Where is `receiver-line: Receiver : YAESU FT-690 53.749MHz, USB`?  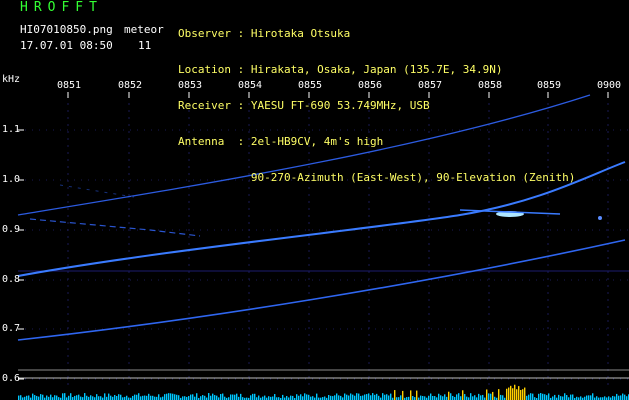 receiver-line: Receiver : YAESU FT-690 53.749MHz, USB is located at coordinates (304, 105).